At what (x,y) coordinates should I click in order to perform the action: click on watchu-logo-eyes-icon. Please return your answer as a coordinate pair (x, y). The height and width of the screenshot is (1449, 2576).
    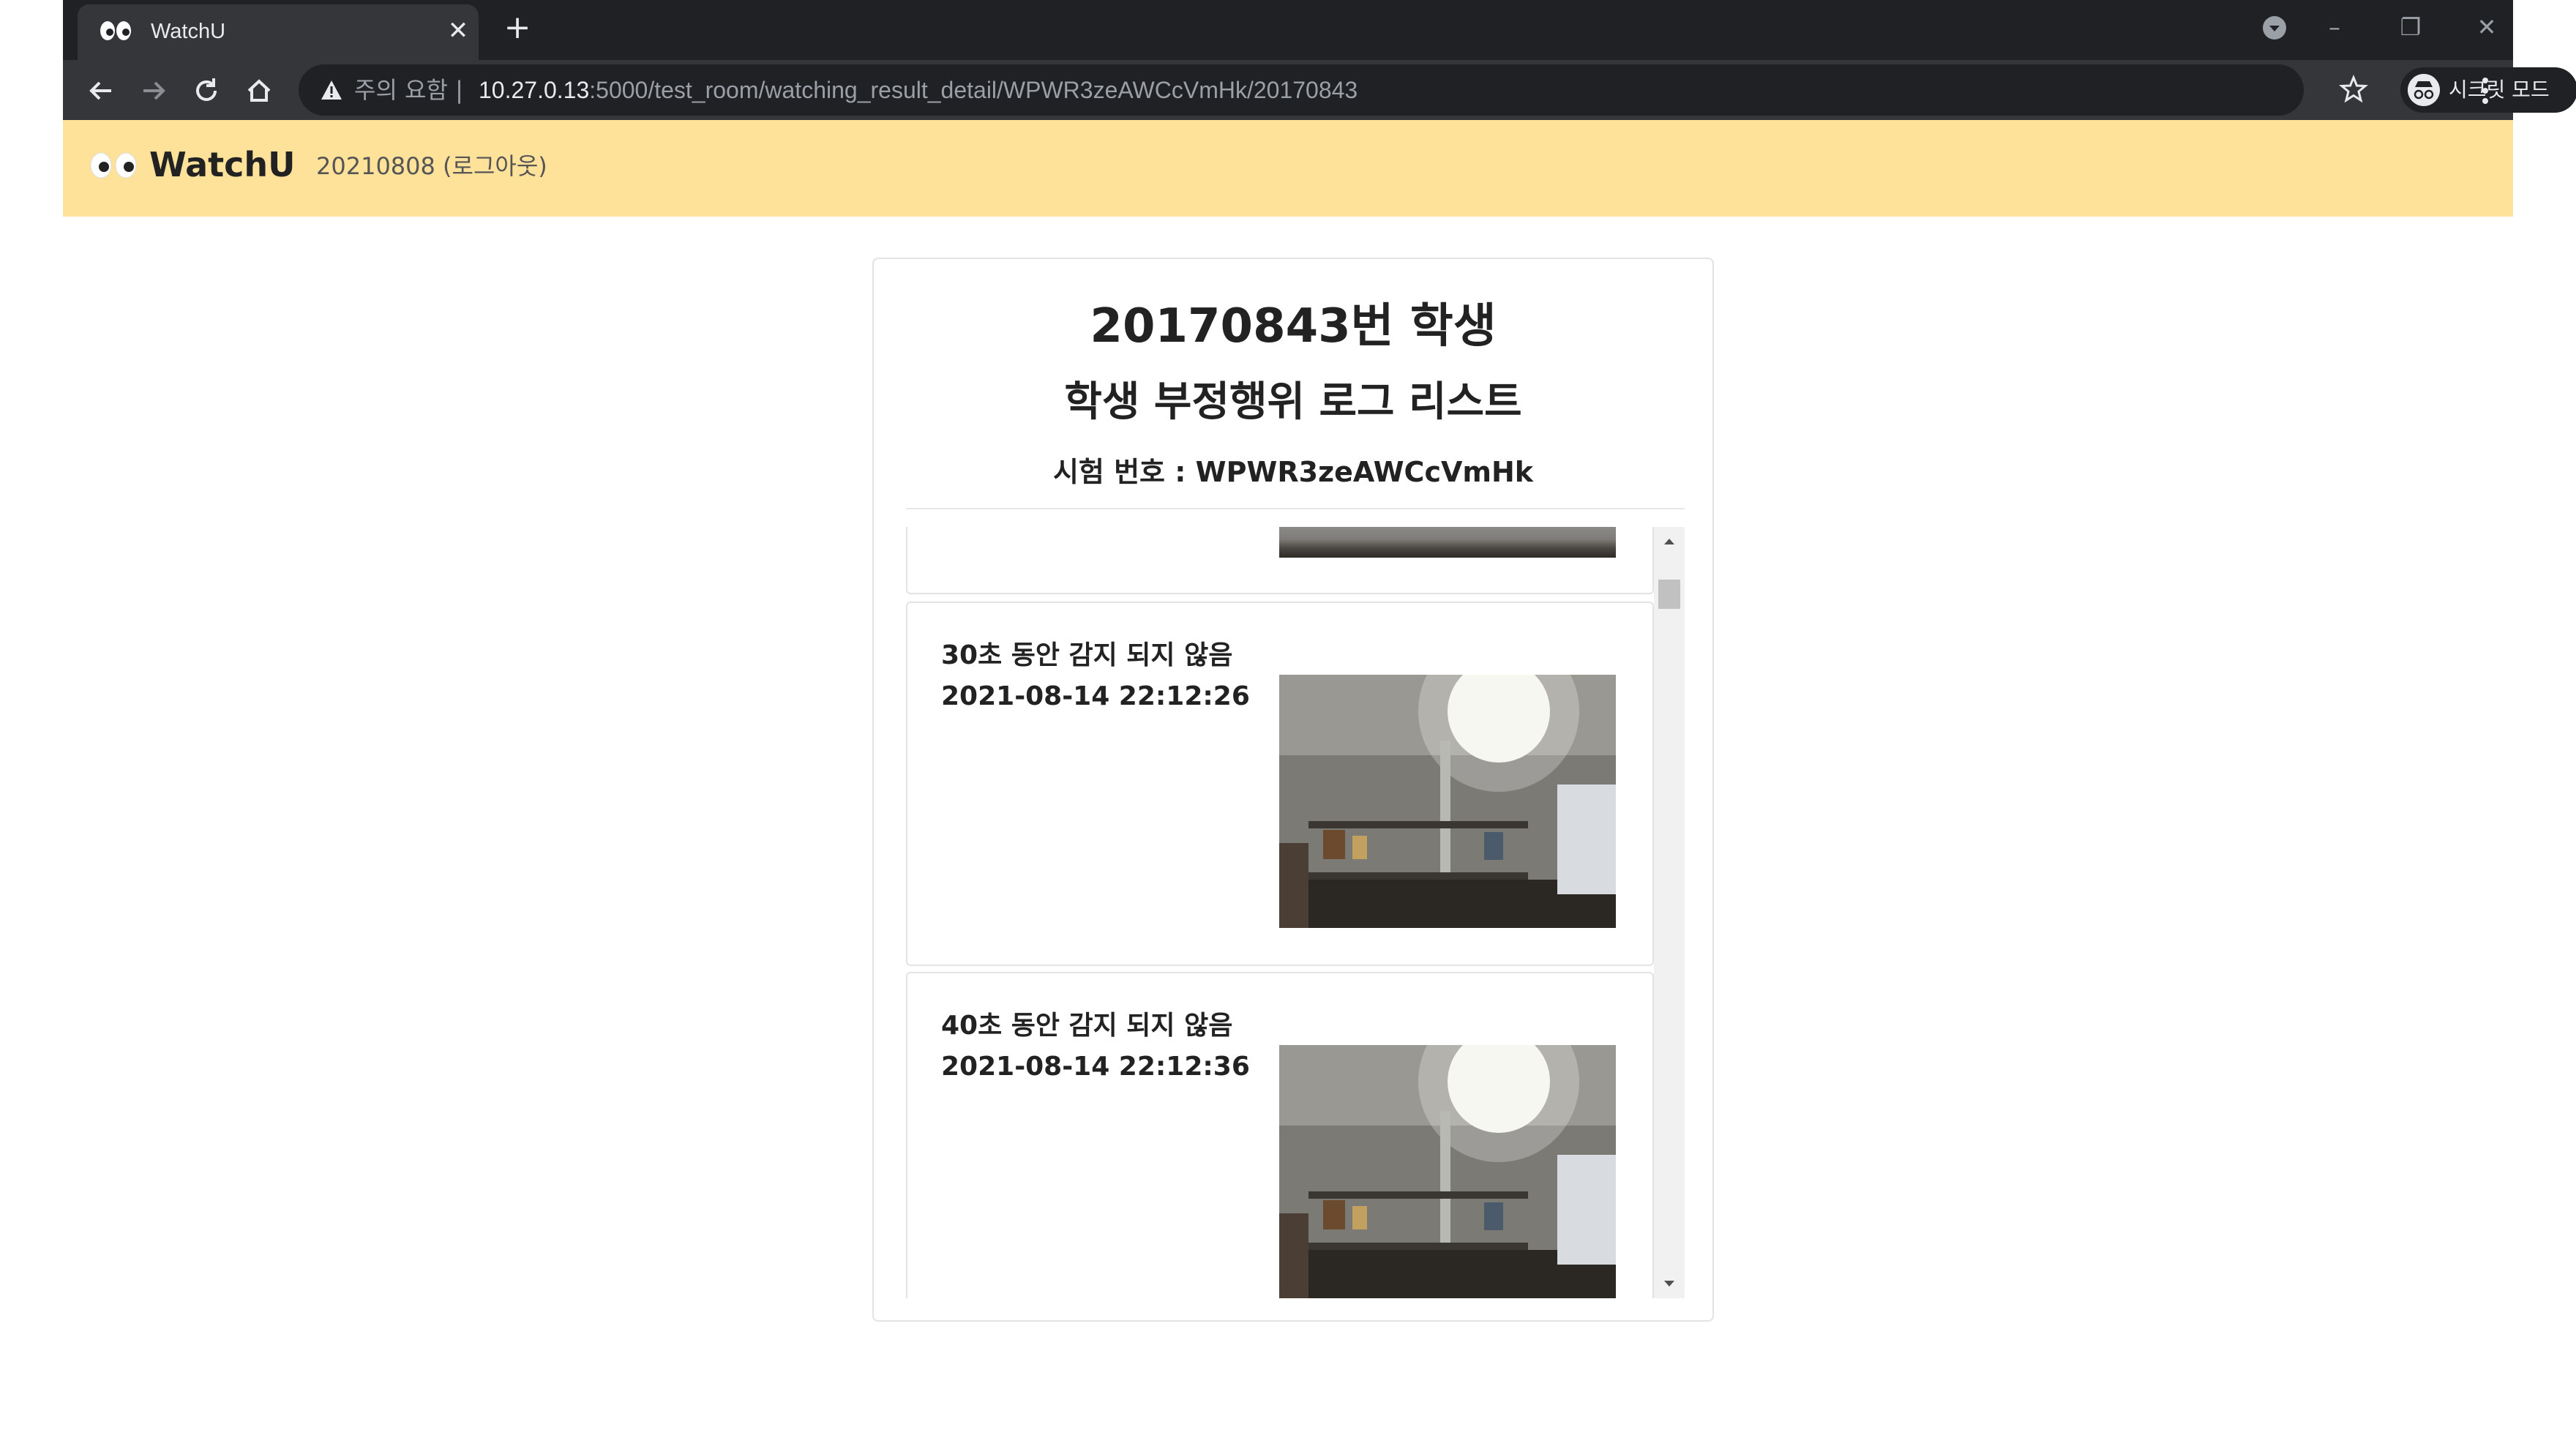
    Looking at the image, I should click on (113, 165).